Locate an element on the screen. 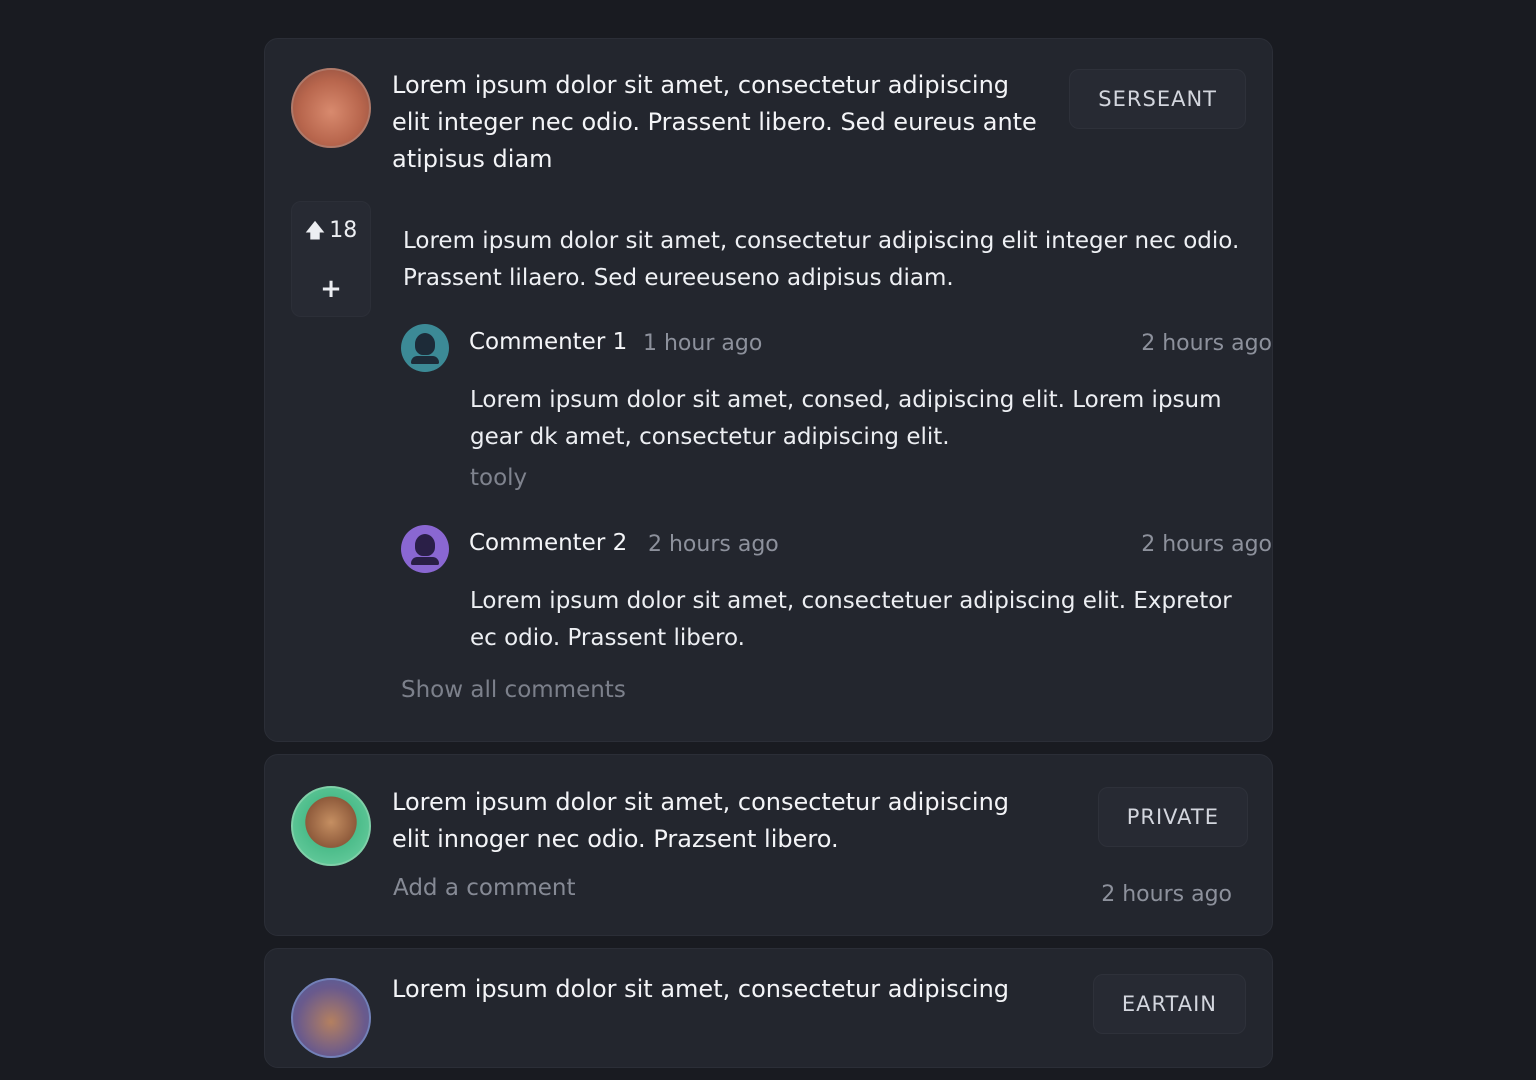  post-time: 2 hours ago is located at coordinates (1166, 894).